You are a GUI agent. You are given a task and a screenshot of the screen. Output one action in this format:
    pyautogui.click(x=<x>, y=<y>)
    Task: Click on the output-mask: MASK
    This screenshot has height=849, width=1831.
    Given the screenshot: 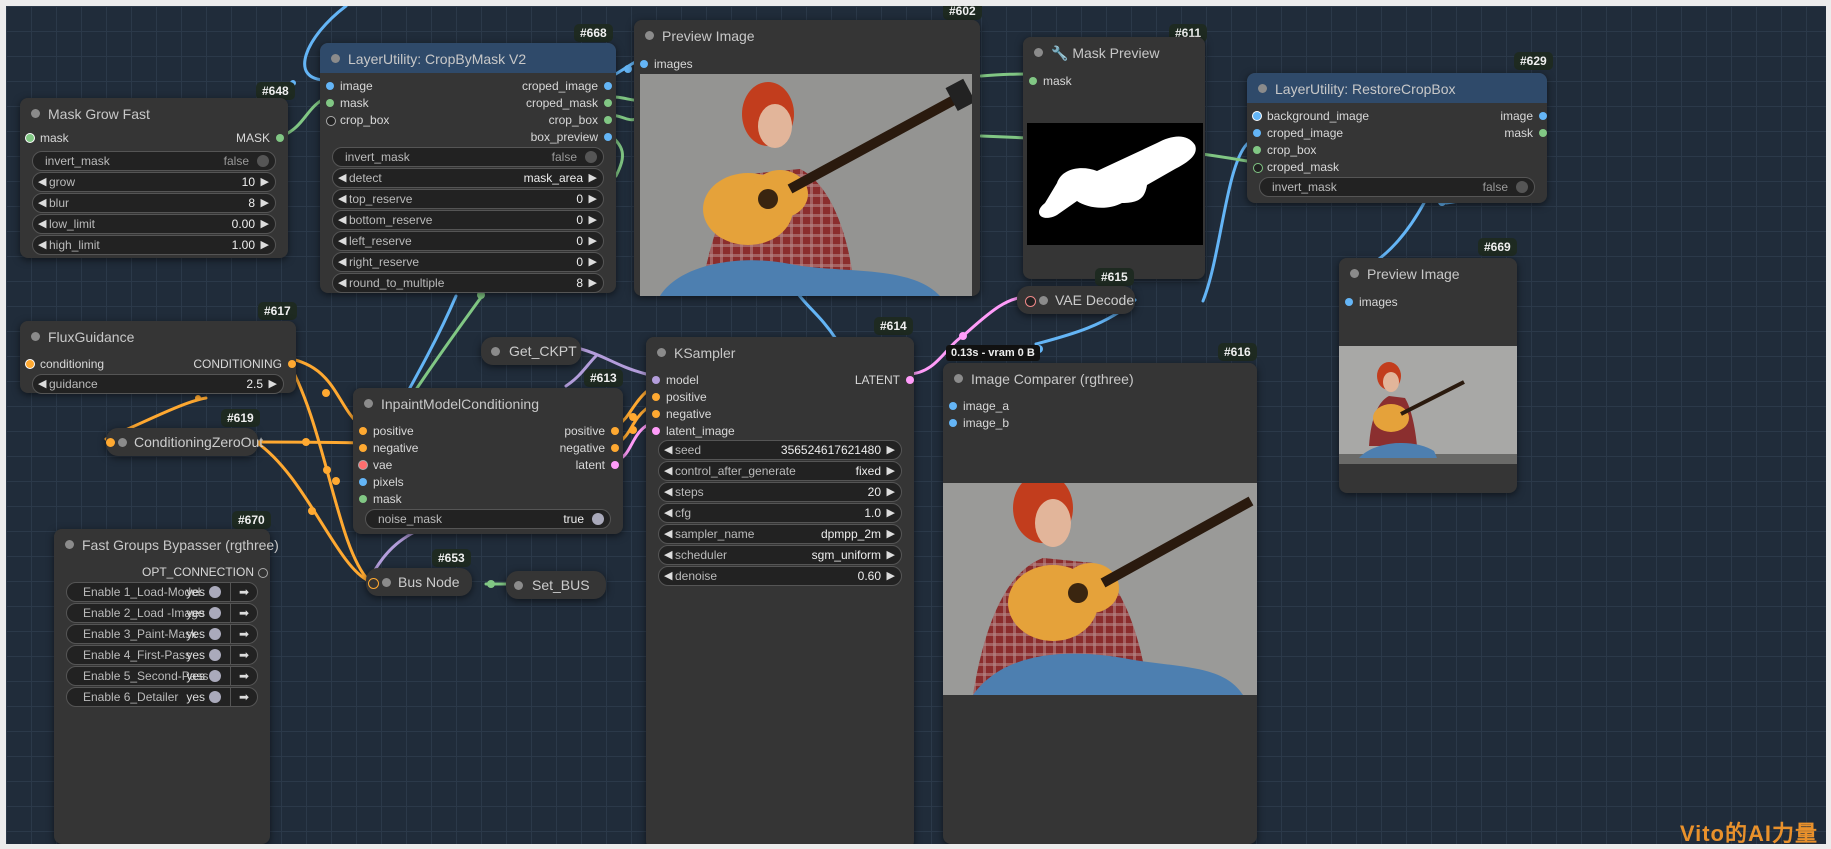 What is the action you would take?
    pyautogui.click(x=260, y=138)
    